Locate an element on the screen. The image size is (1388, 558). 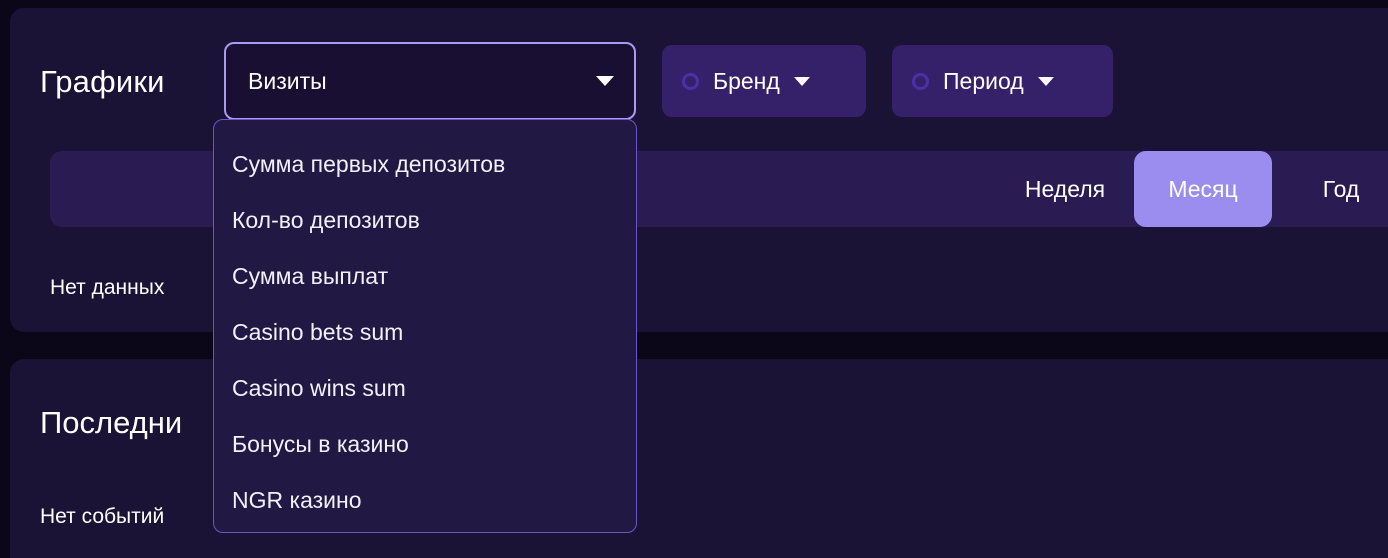
filter-chip-period: Период is located at coordinates (1002, 81).